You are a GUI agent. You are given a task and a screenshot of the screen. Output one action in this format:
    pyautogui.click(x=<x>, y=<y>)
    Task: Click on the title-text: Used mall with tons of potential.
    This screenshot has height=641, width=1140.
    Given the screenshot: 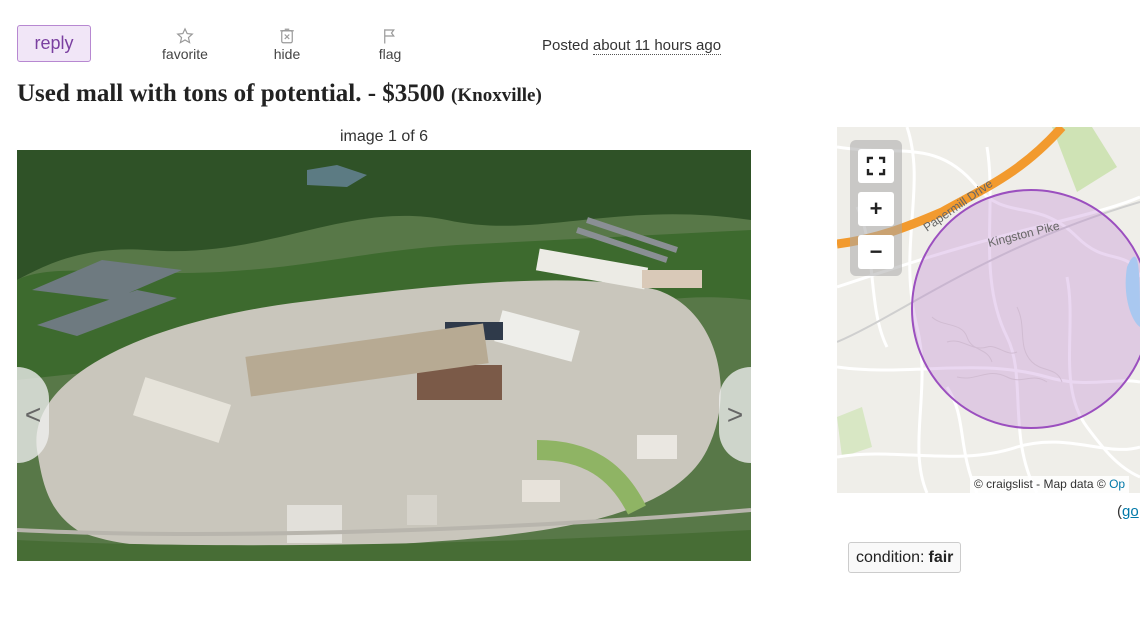 What is the action you would take?
    pyautogui.click(x=189, y=93)
    